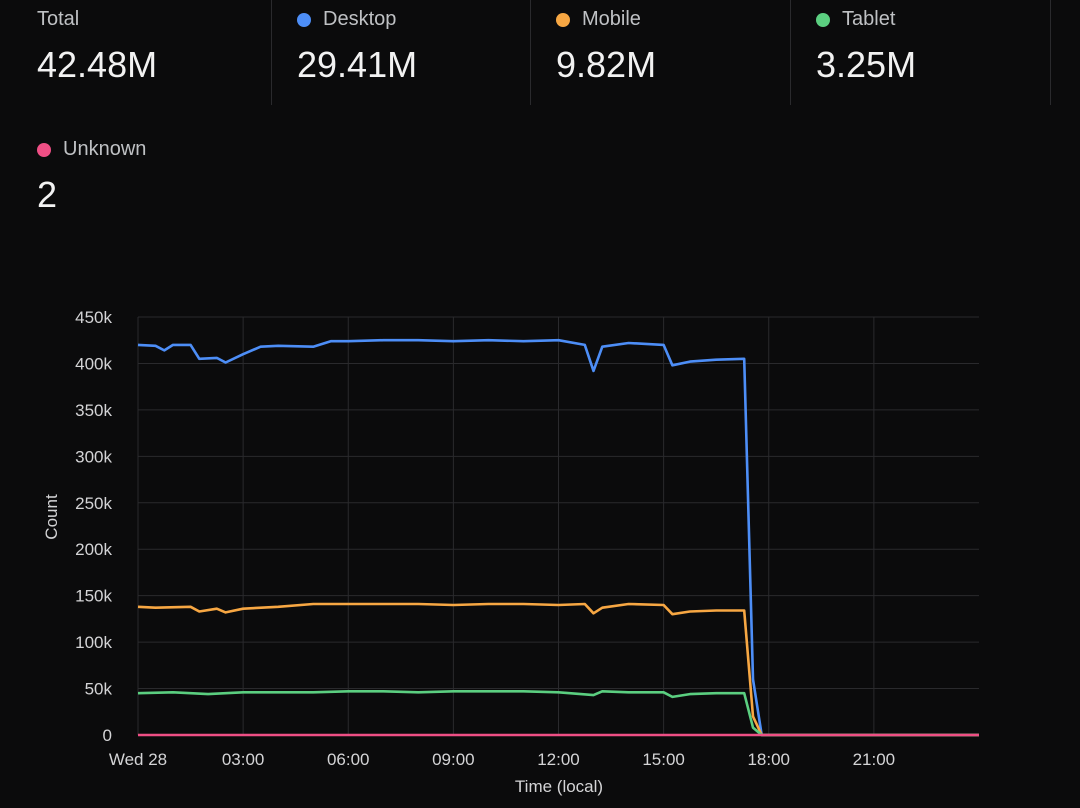  Describe the element at coordinates (869, 19) in the screenshot. I see `stat-tablet-label: Tablet` at that location.